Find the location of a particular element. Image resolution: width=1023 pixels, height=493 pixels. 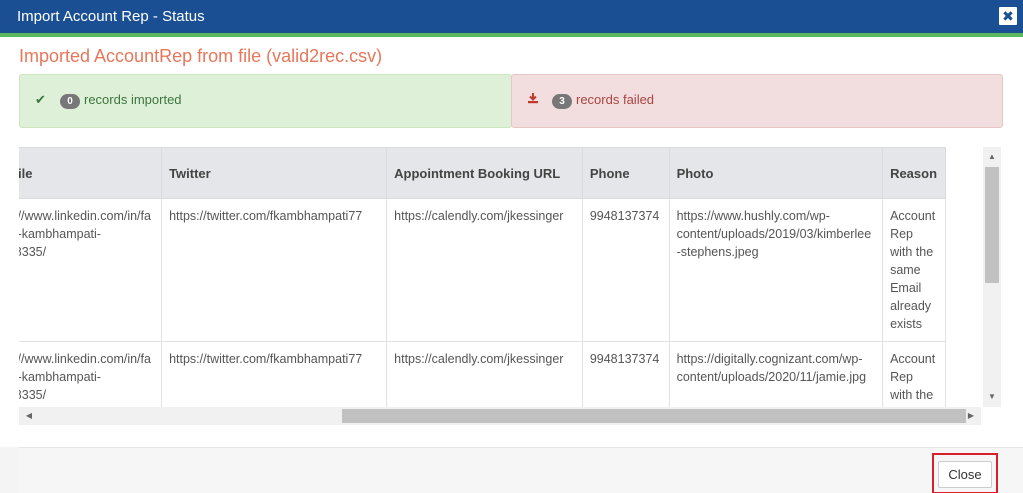

column-header-reason: Reason is located at coordinates (914, 173).